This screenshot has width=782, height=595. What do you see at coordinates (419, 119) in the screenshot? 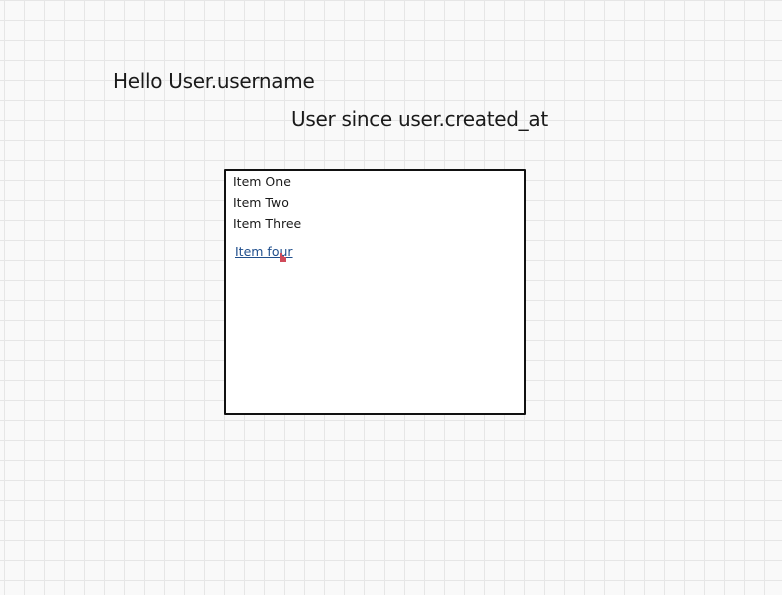
I see `user-since-heading: User since user.created_at` at bounding box center [419, 119].